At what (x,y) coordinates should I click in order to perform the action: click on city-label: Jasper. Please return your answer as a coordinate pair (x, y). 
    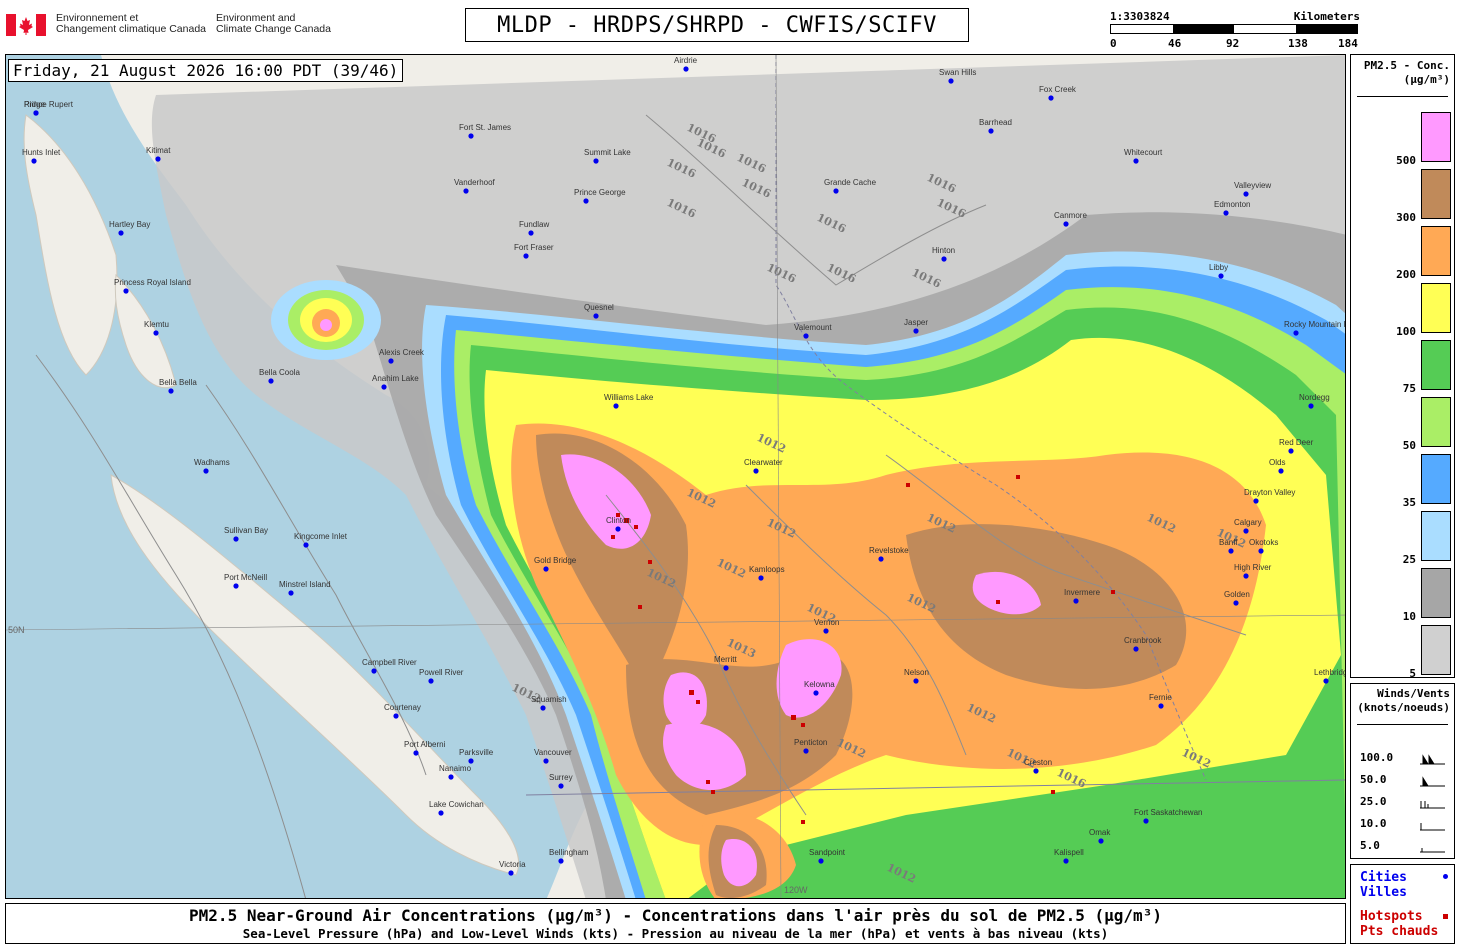
    Looking at the image, I should click on (916, 322).